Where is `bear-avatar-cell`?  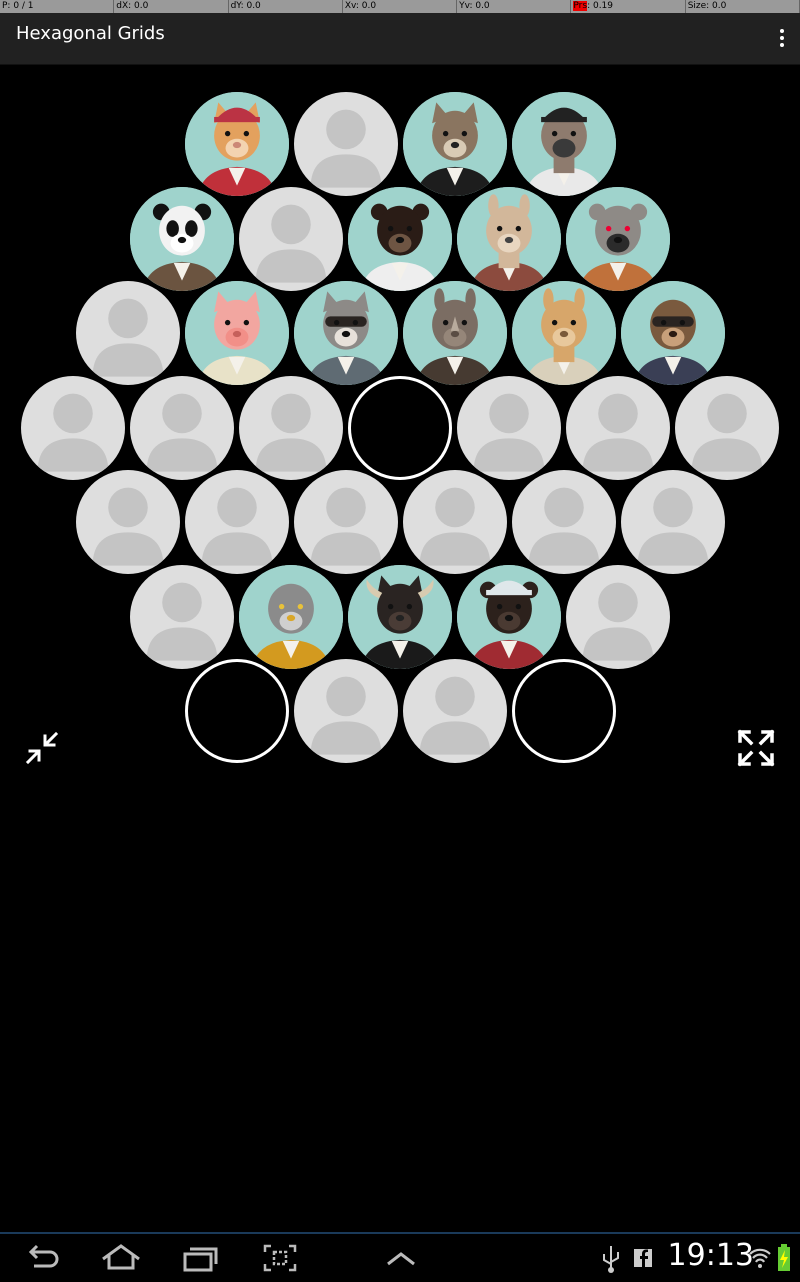 bear-avatar-cell is located at coordinates (400, 238).